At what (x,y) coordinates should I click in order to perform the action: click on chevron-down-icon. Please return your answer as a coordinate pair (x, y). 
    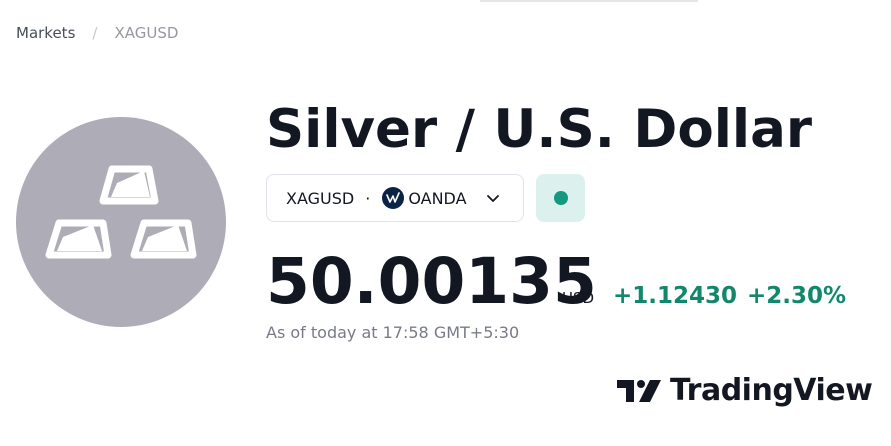
    Looking at the image, I should click on (493, 198).